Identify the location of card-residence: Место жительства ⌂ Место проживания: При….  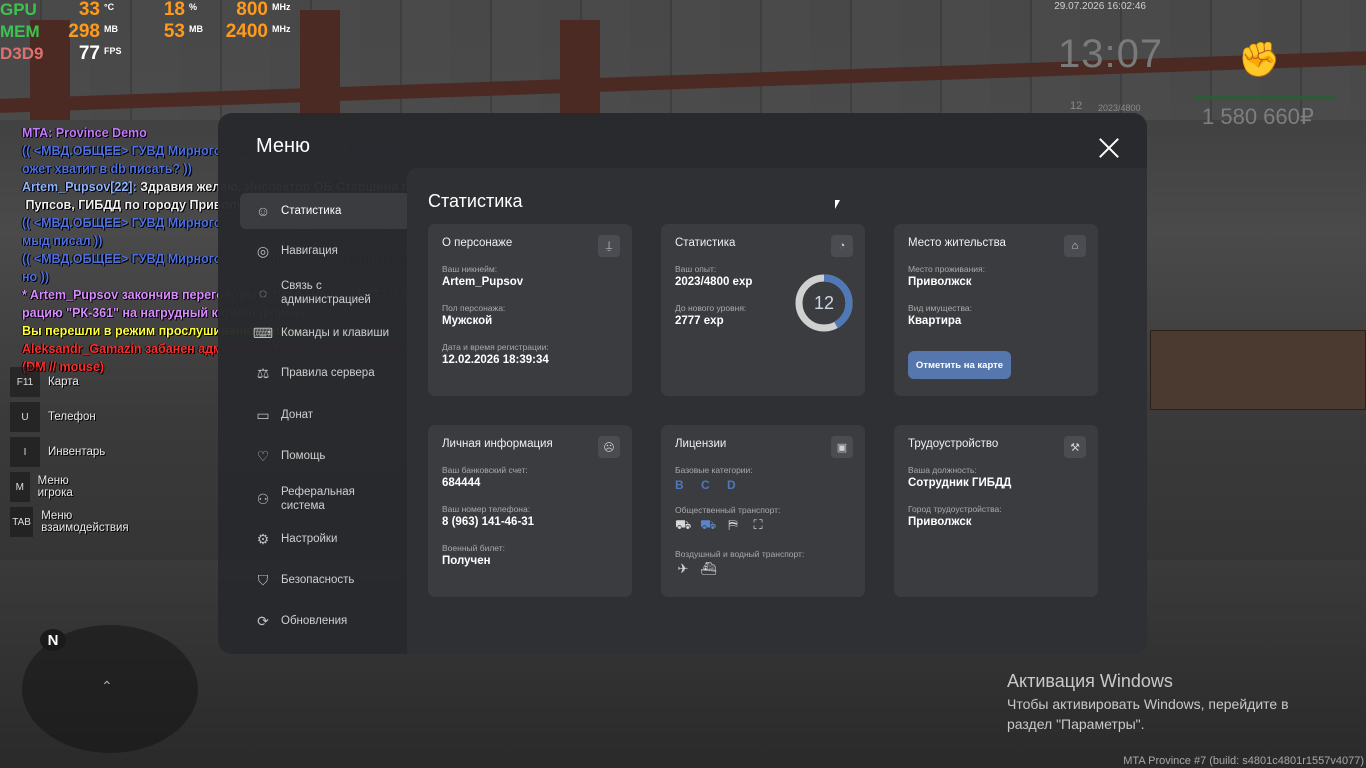
(996, 310).